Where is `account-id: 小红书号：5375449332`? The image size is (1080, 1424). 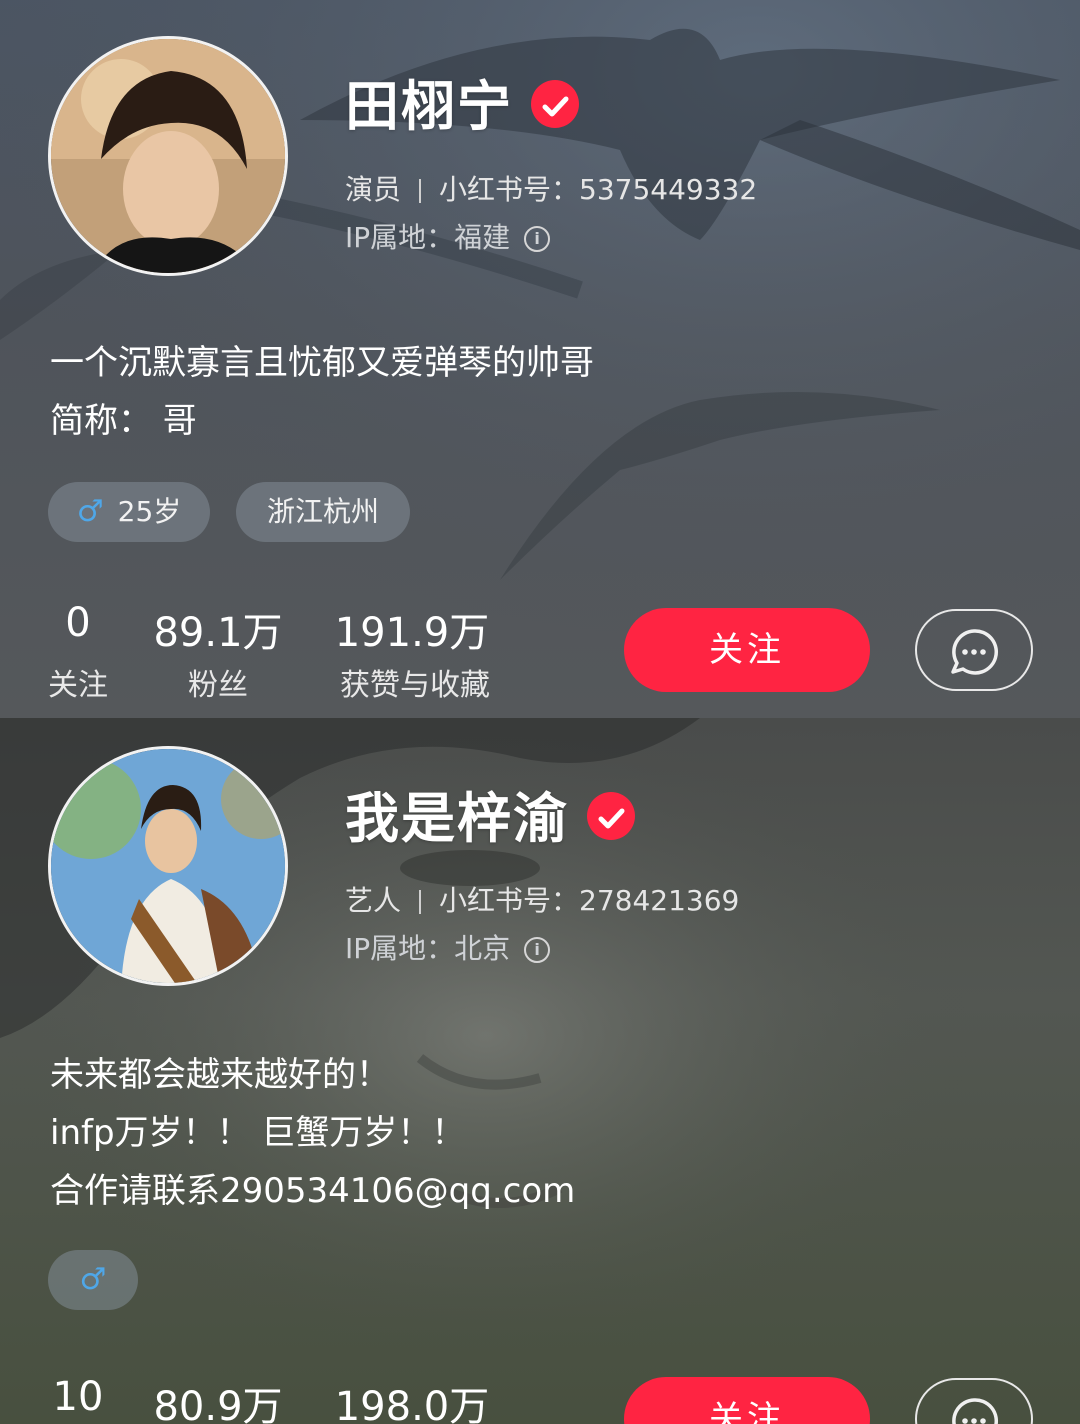 account-id: 小红书号：5375449332 is located at coordinates (598, 189).